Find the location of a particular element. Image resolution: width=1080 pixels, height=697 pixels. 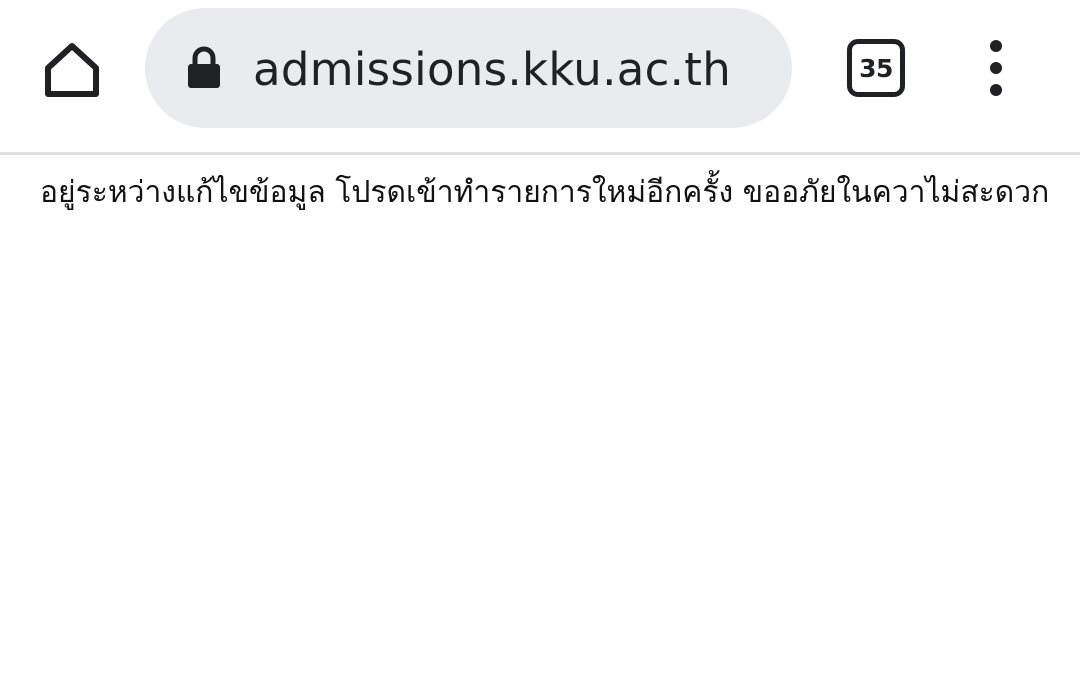

tab-switcher-button: 35 is located at coordinates (876, 68).